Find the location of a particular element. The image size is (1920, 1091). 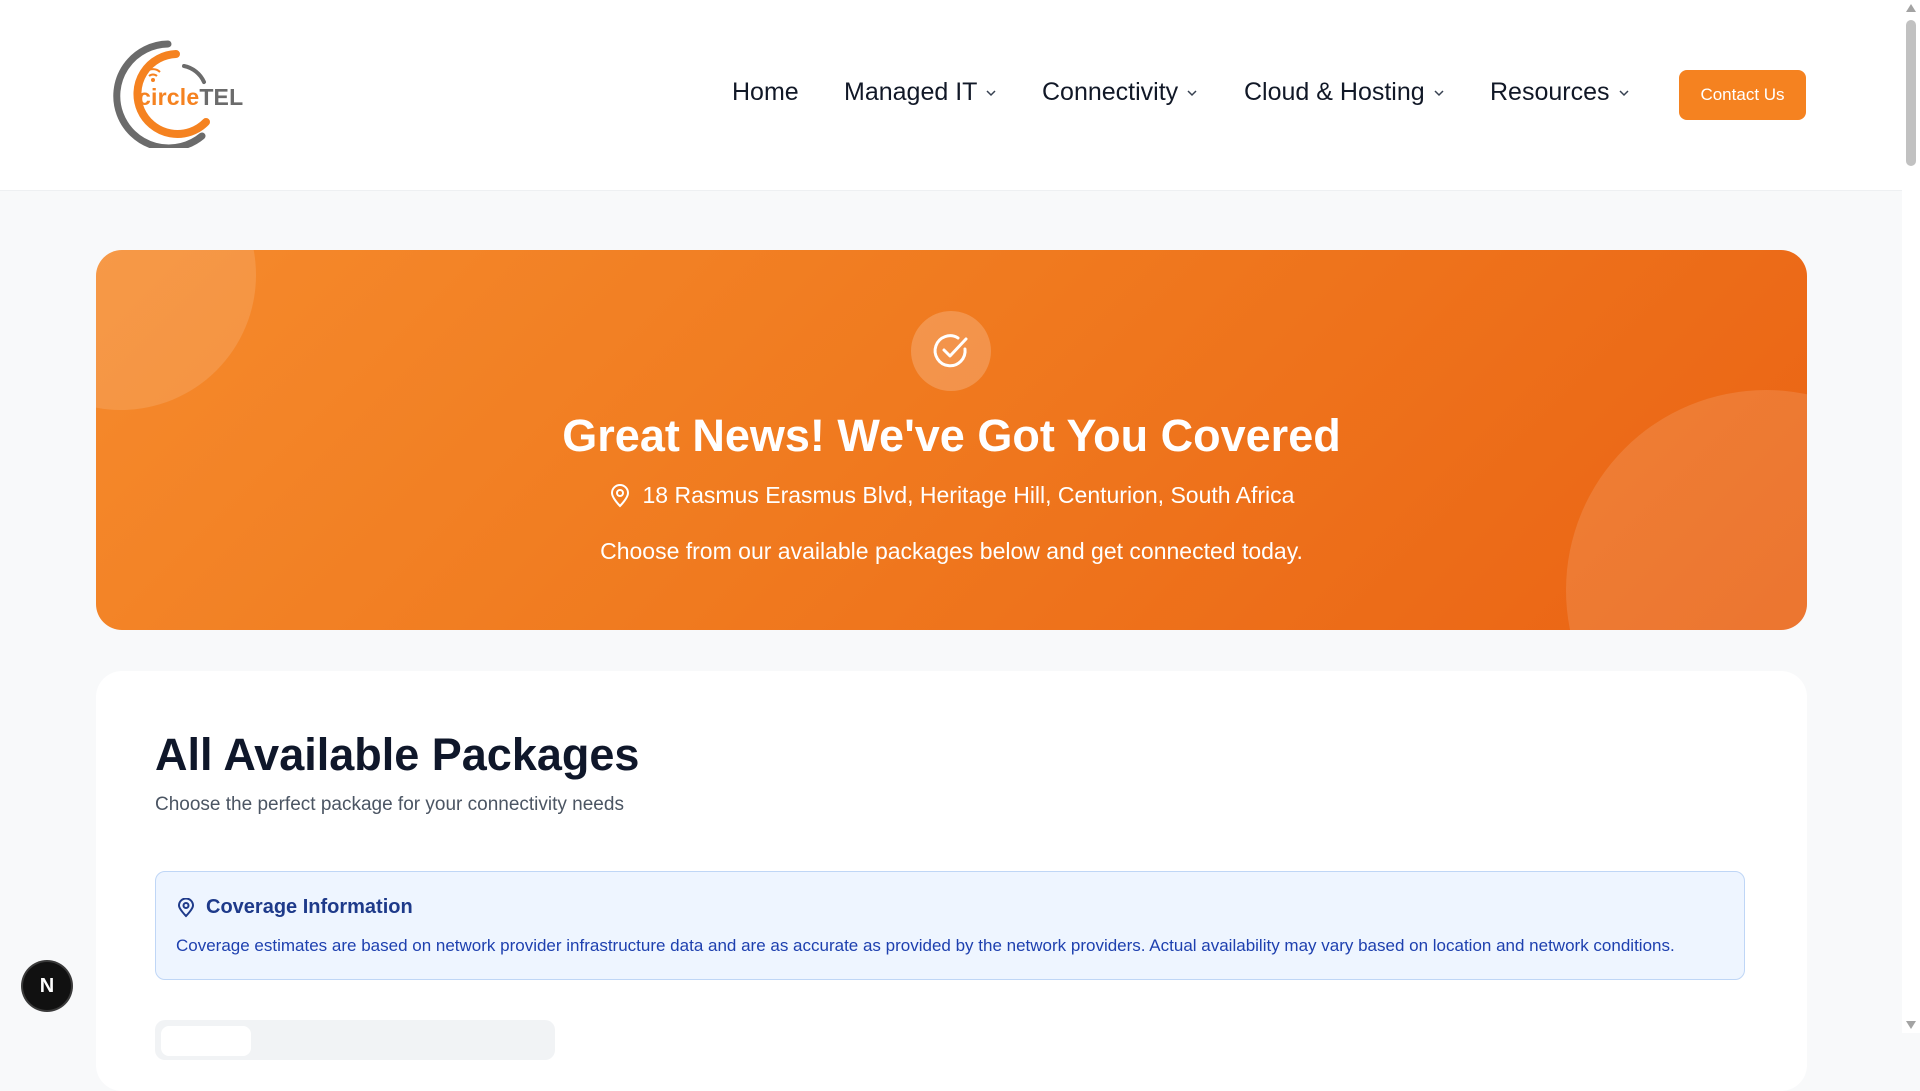

nav-home-label: Home is located at coordinates (765, 92).